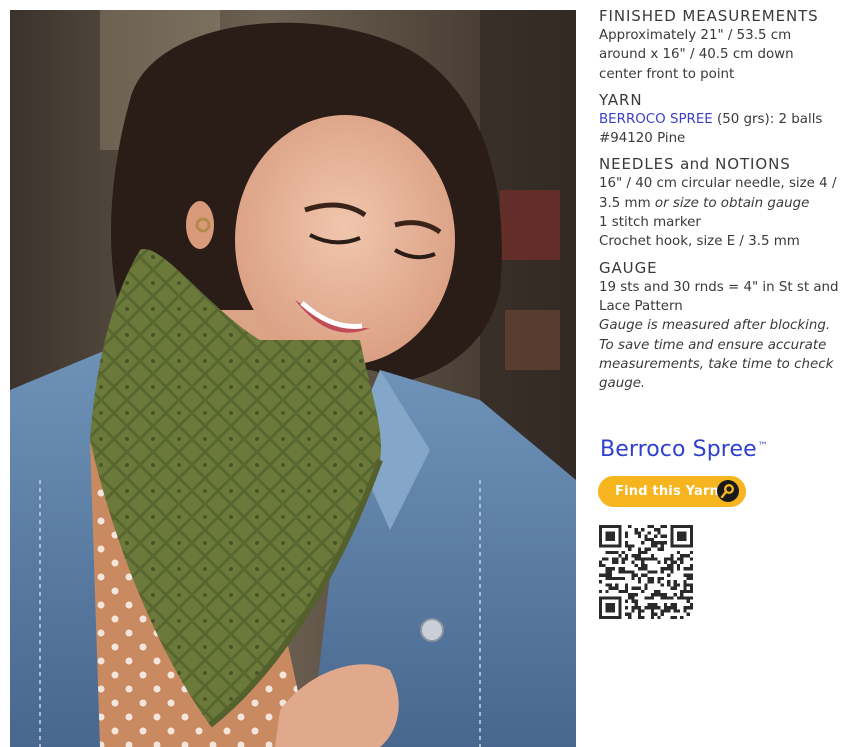 The width and height of the screenshot is (856, 747). Describe the element at coordinates (656, 119) in the screenshot. I see `yarn-link: BERROCO SPREE` at that location.